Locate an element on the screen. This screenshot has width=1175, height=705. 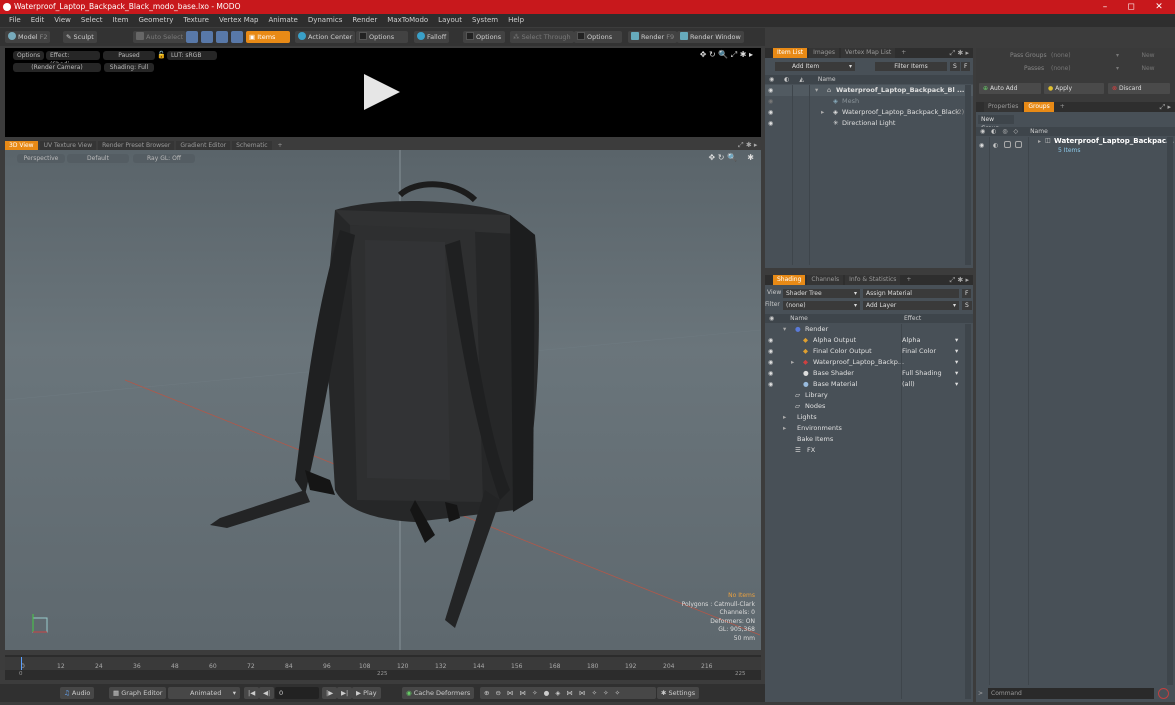
shader-row-lights: ▸ Lights is located at coordinates (869, 417).